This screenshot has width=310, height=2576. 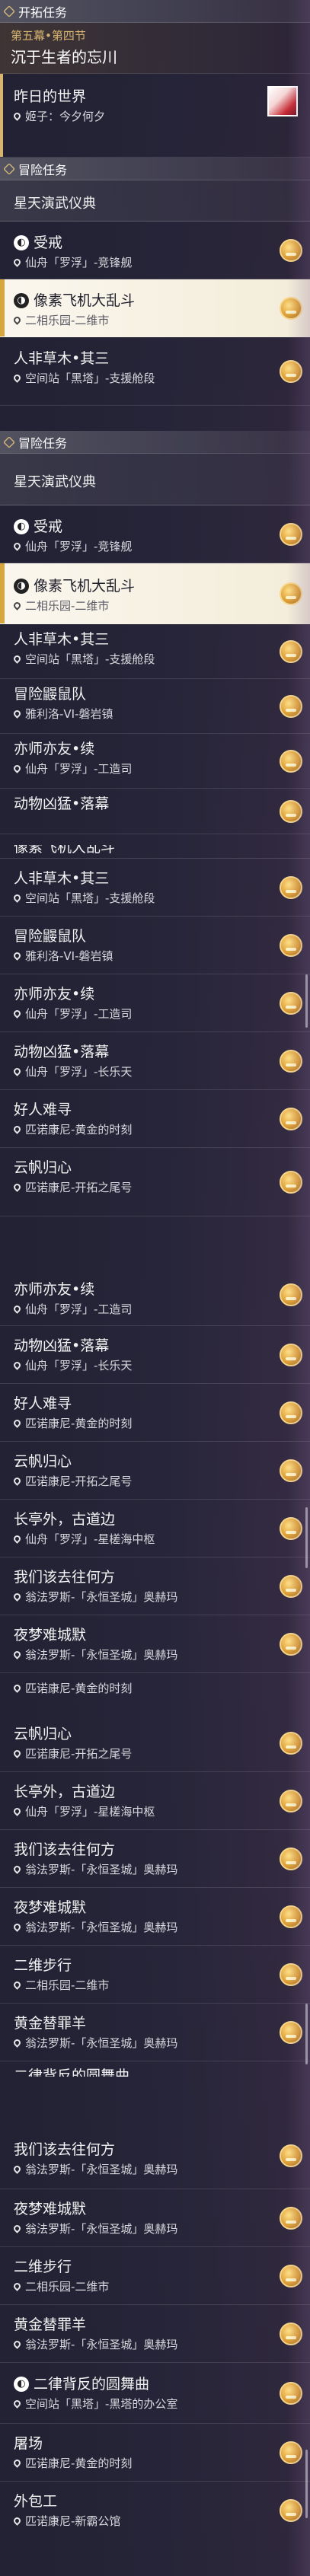 What do you see at coordinates (156, 1365) in the screenshot?
I see `quest-location: 仙舟「罗浮」-长乐天` at bounding box center [156, 1365].